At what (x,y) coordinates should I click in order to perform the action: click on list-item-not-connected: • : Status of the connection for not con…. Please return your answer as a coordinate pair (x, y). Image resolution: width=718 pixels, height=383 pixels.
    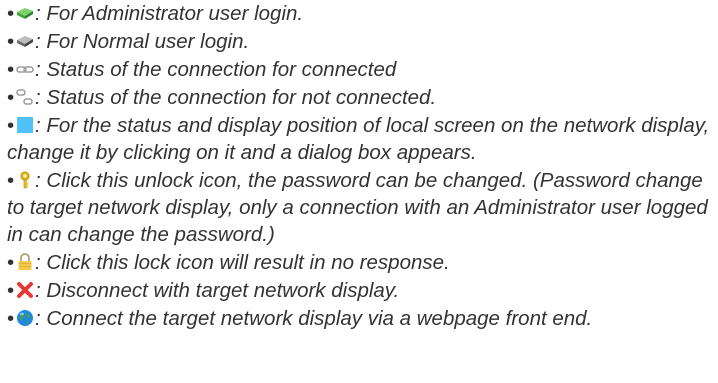
    Looking at the image, I should click on (359, 97).